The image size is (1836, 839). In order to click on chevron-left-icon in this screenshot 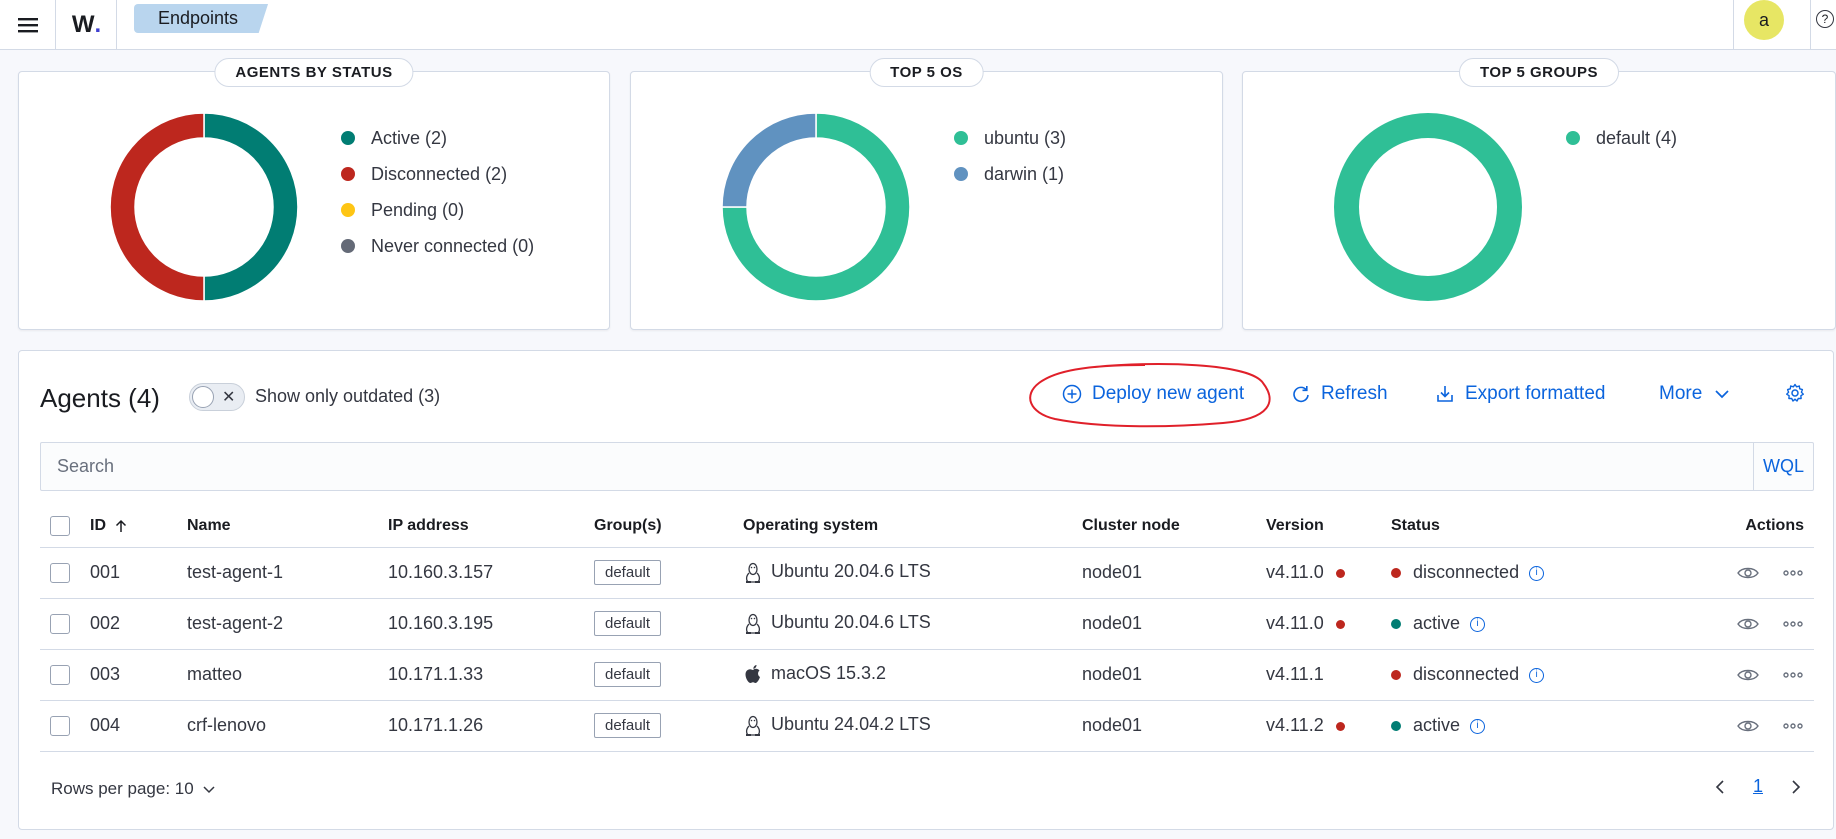, I will do `click(1720, 787)`.